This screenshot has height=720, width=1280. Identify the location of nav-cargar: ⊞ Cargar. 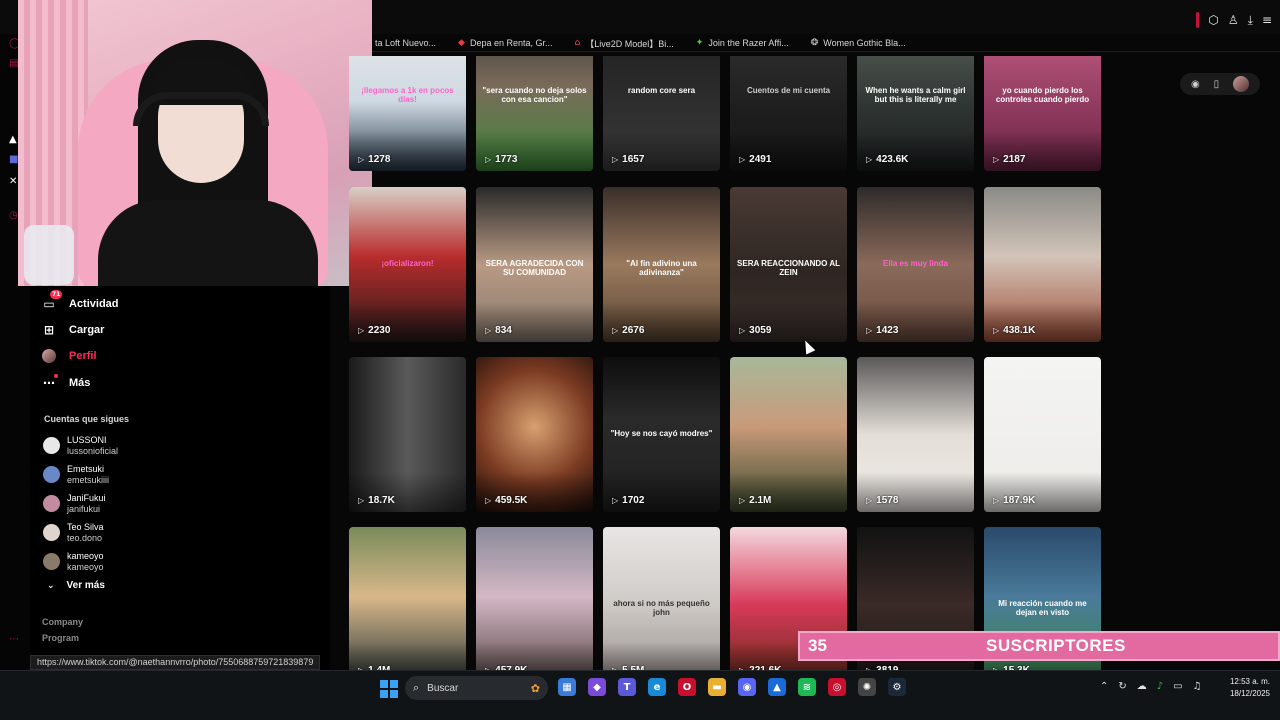
(73, 330).